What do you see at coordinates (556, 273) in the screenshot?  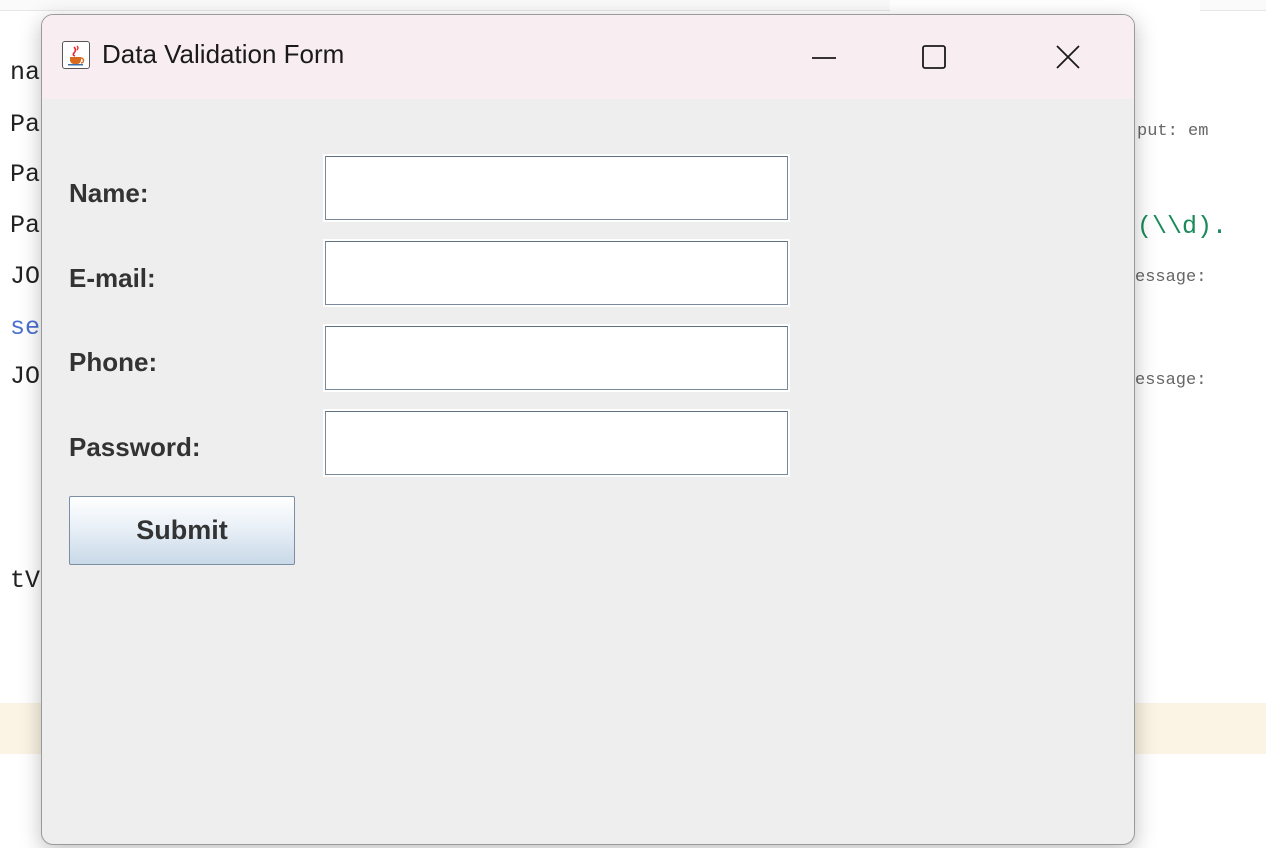 I see `email-input` at bounding box center [556, 273].